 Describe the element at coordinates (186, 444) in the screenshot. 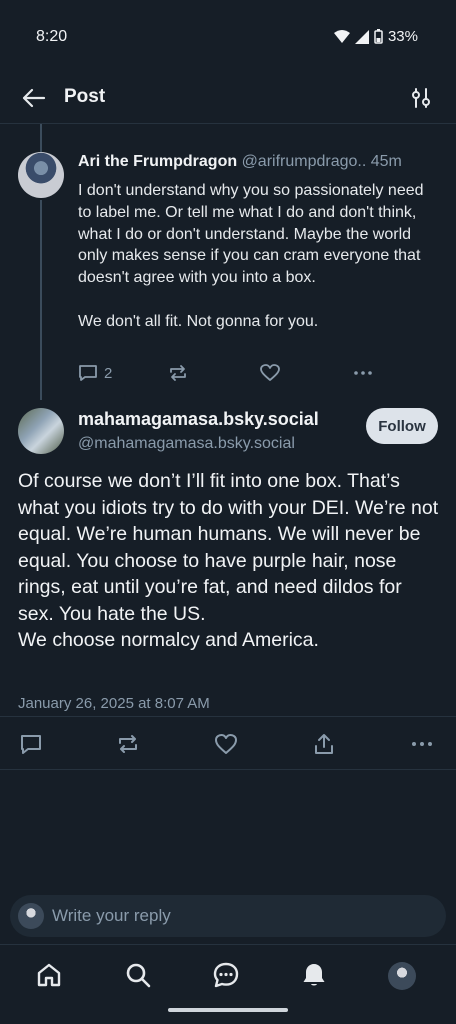

I see `post-author-handle: @mahamagamasa.bsky.social` at that location.